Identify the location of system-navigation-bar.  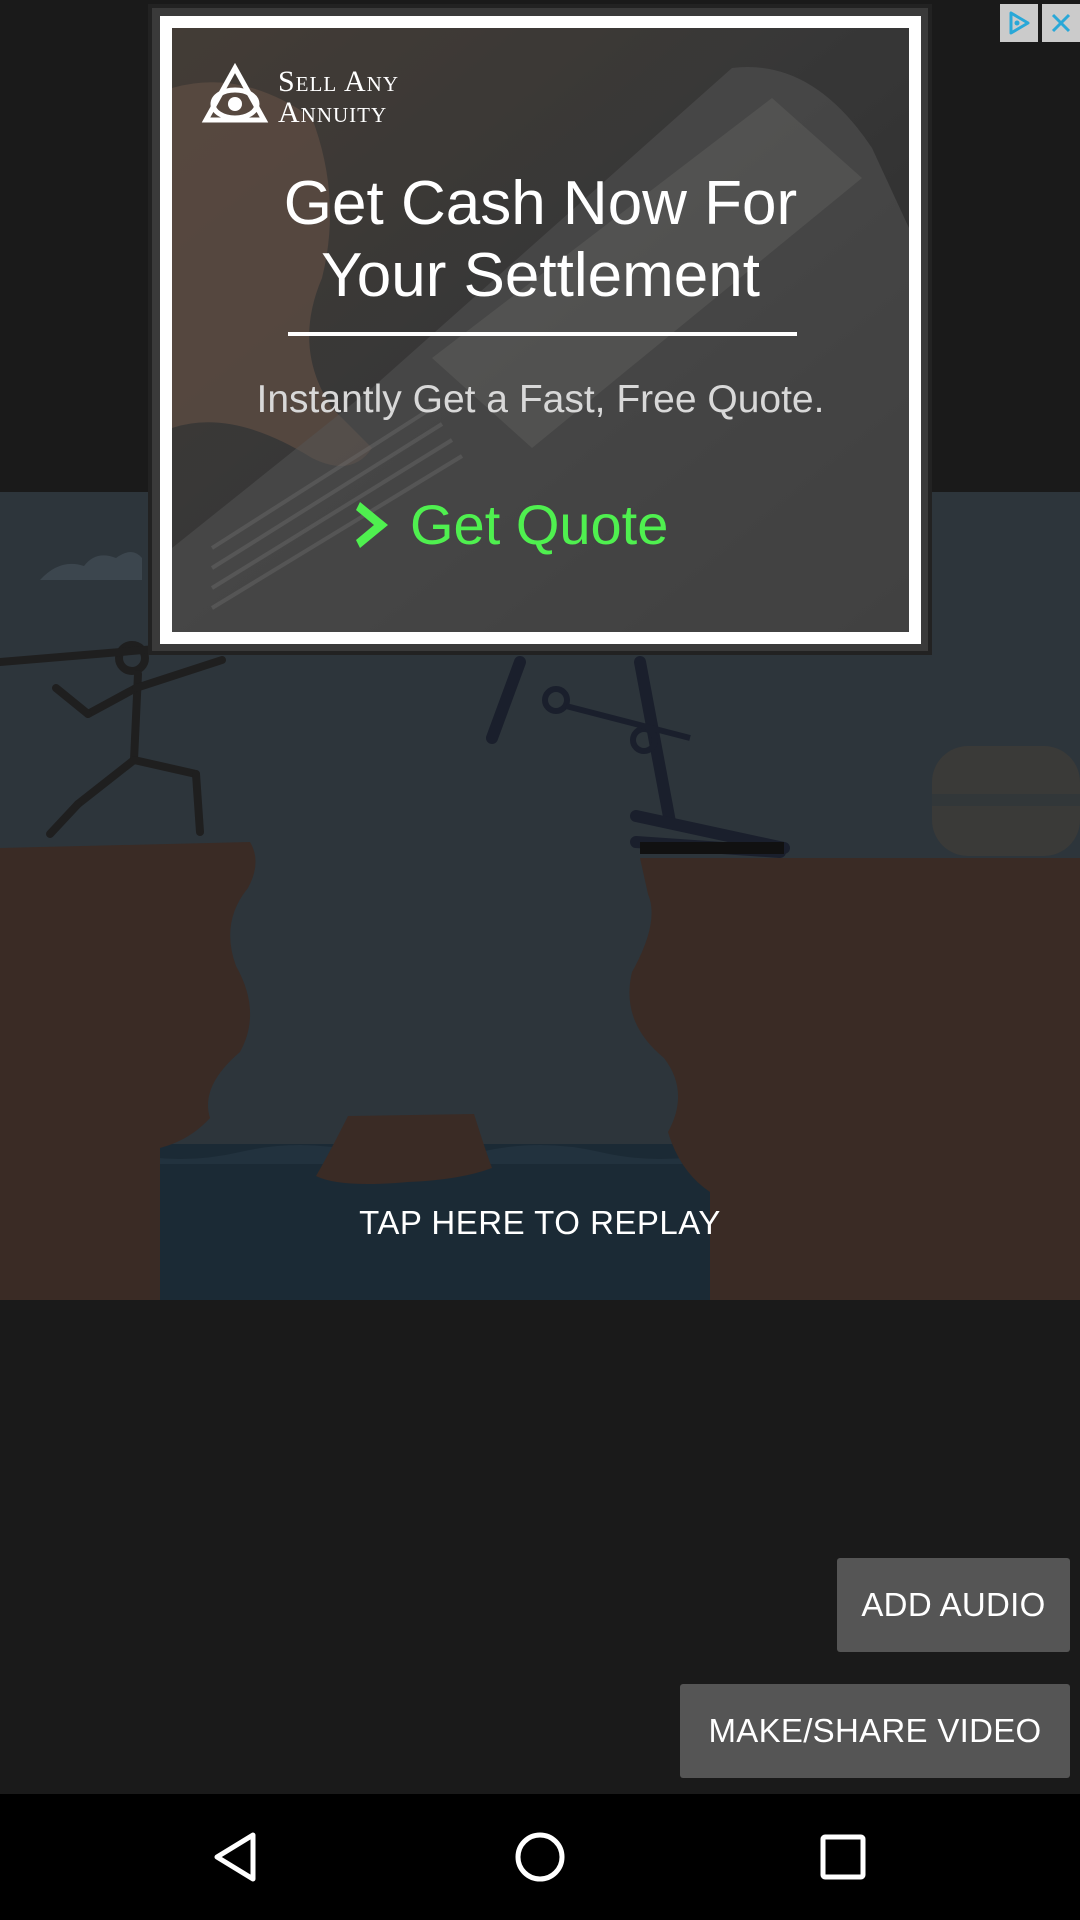
(540, 1857).